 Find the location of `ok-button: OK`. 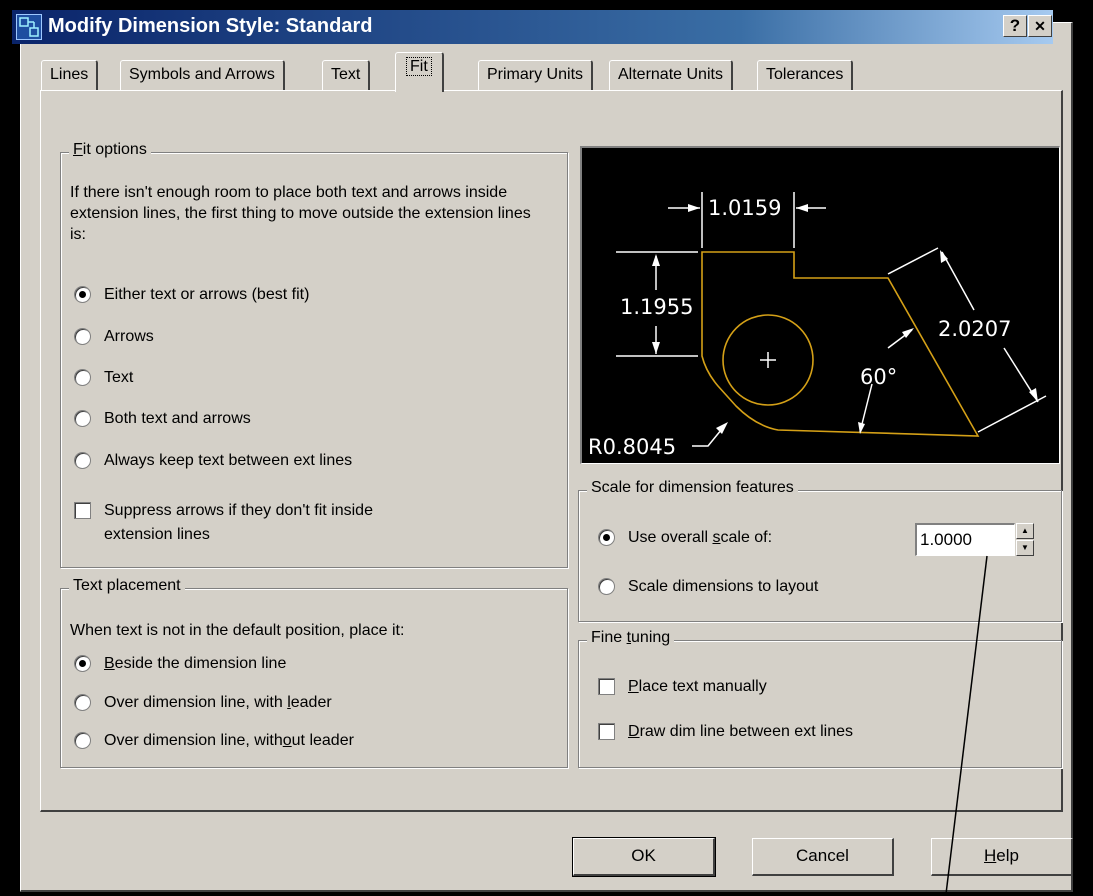

ok-button: OK is located at coordinates (644, 857).